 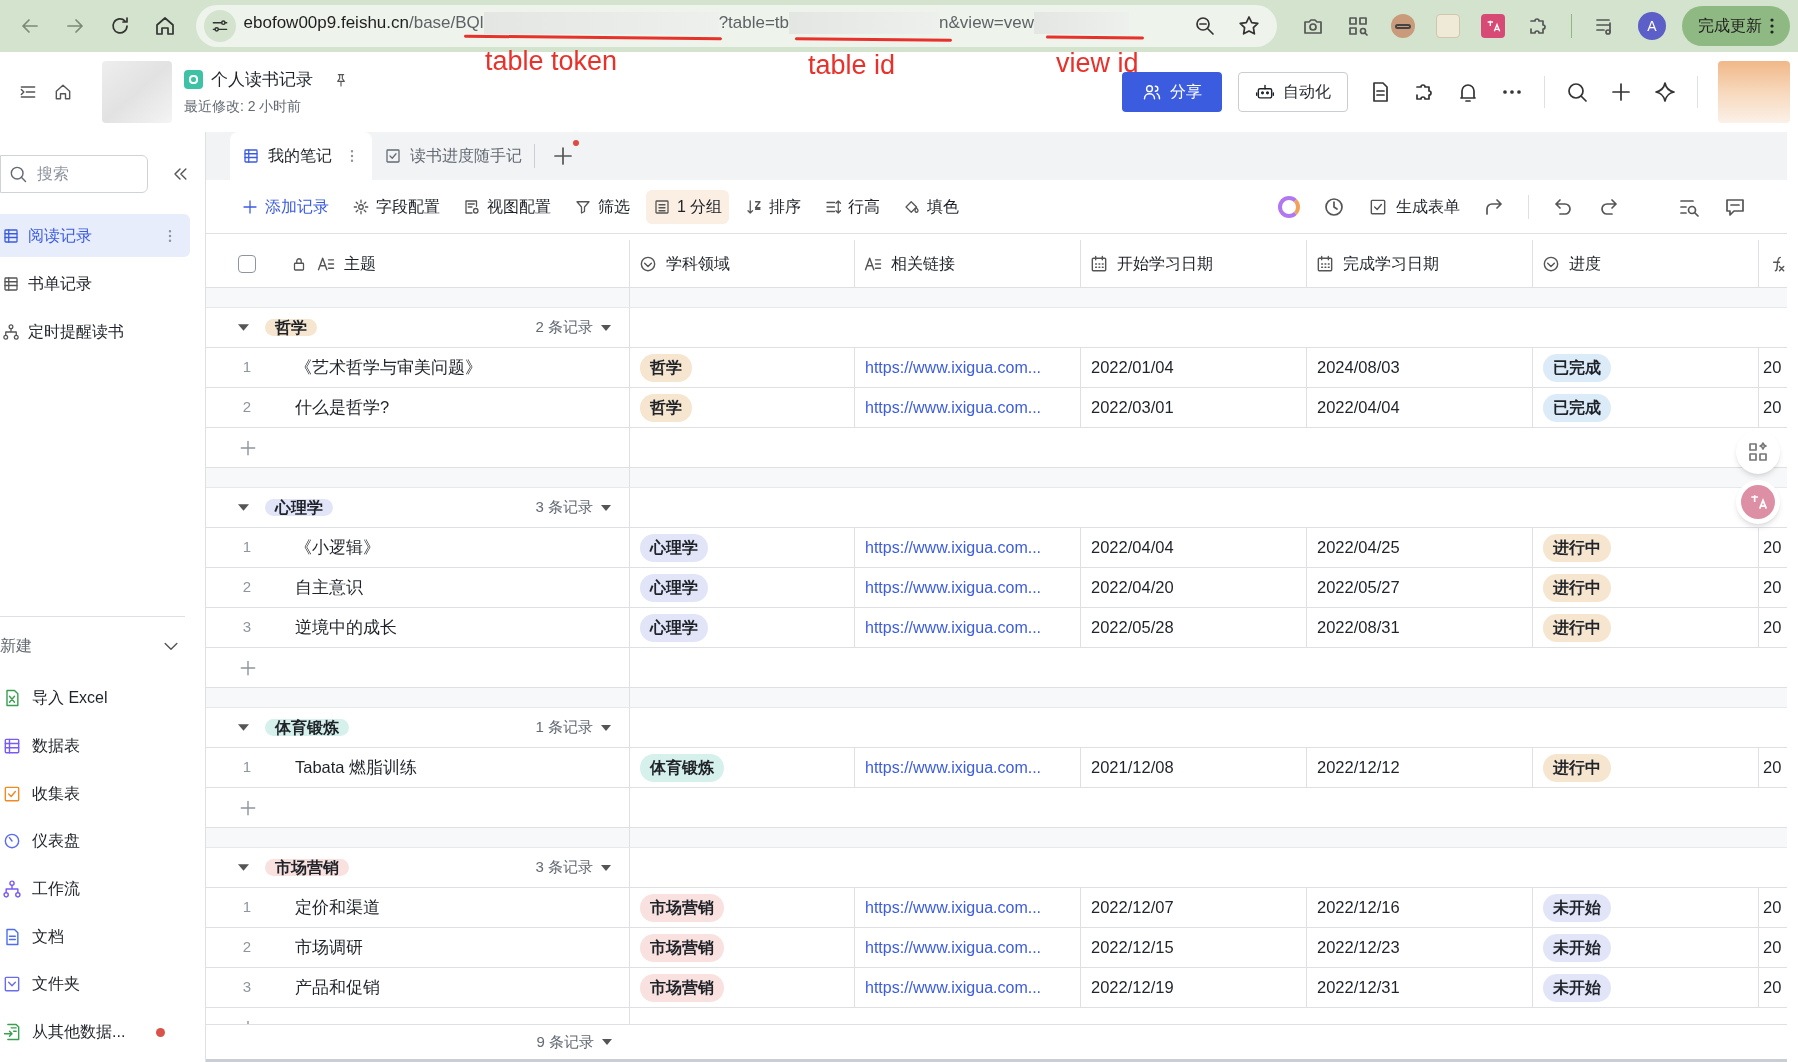 I want to click on group-tag: 哲学, so click(x=291, y=327).